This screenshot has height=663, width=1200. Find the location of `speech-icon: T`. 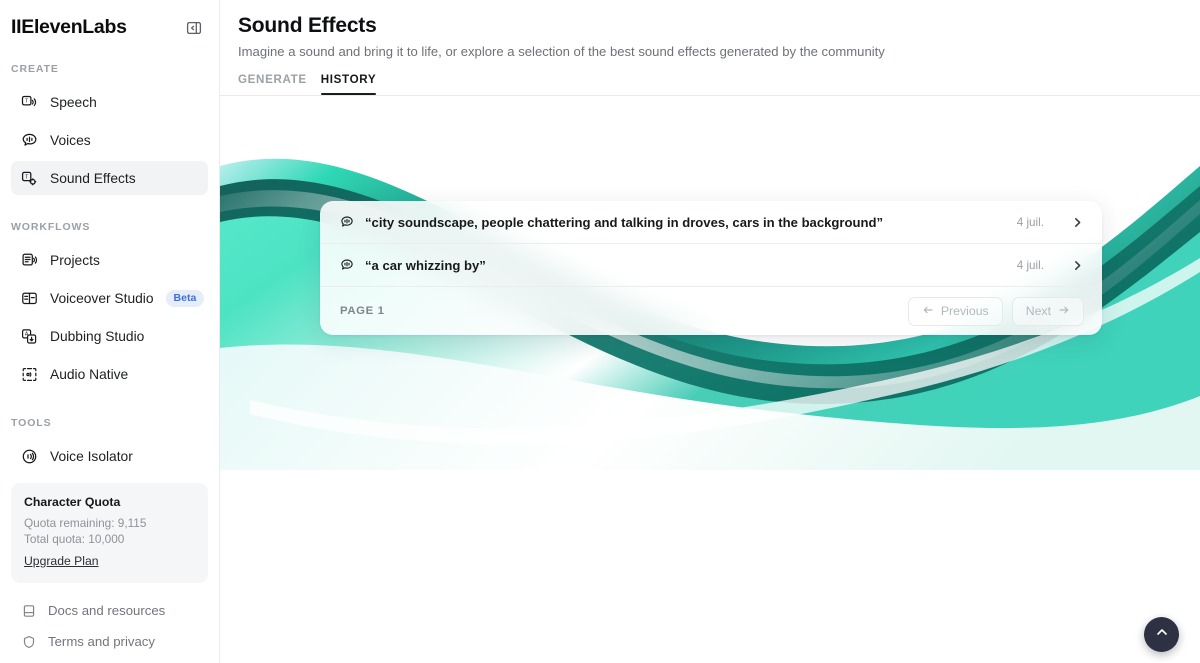

speech-icon: T is located at coordinates (29, 102).